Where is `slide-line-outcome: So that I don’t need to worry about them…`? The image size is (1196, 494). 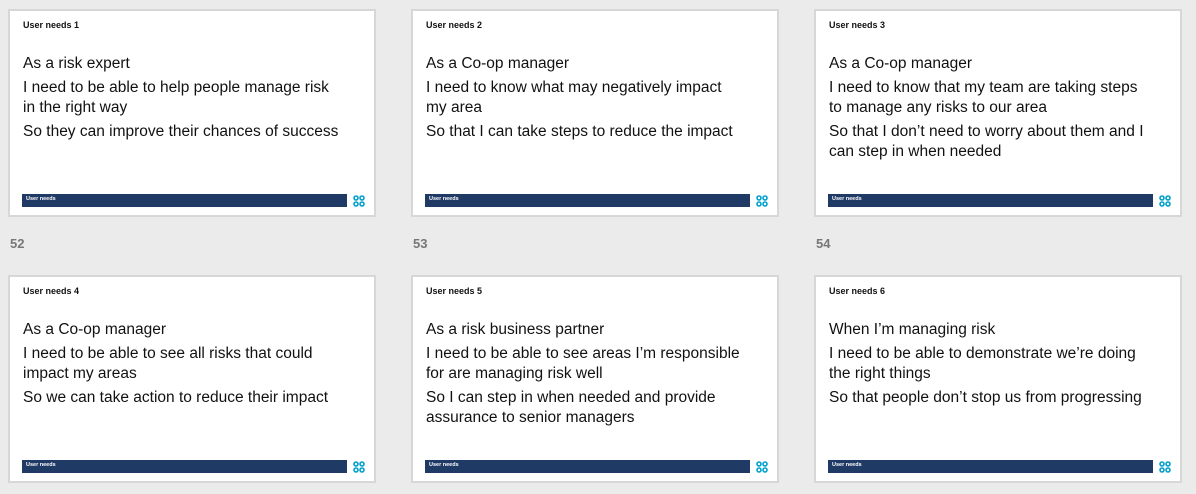
slide-line-outcome: So that I don’t need to worry about them… is located at coordinates (986, 141).